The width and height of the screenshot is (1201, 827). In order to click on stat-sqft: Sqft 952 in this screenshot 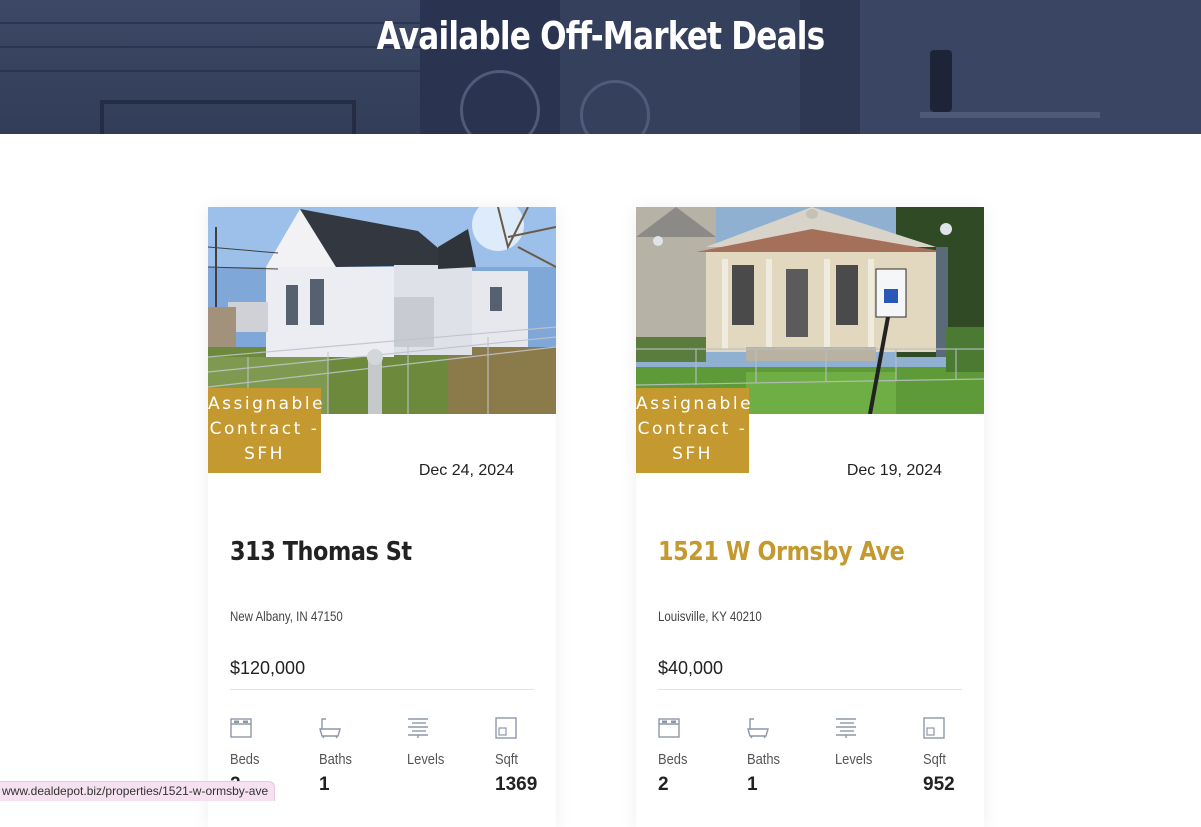, I will do `click(953, 756)`.